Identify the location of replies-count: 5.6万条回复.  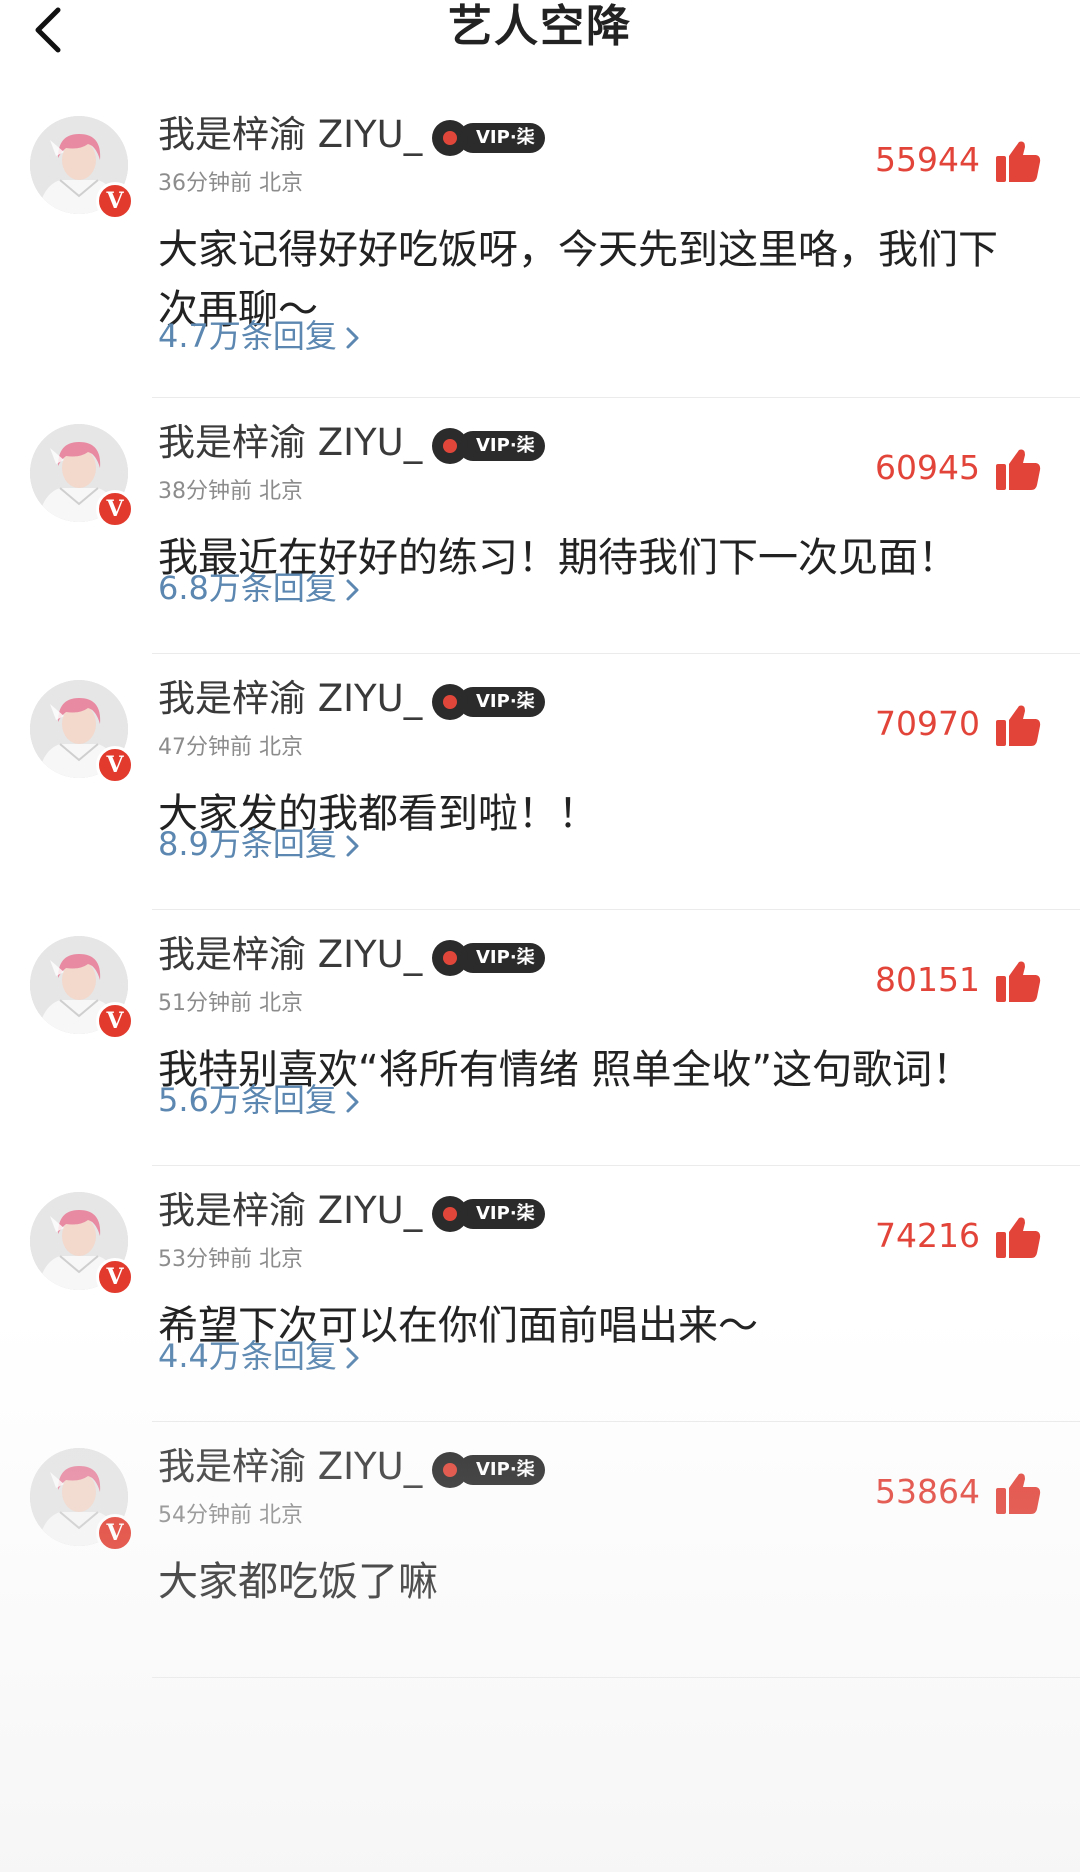
(247, 1100).